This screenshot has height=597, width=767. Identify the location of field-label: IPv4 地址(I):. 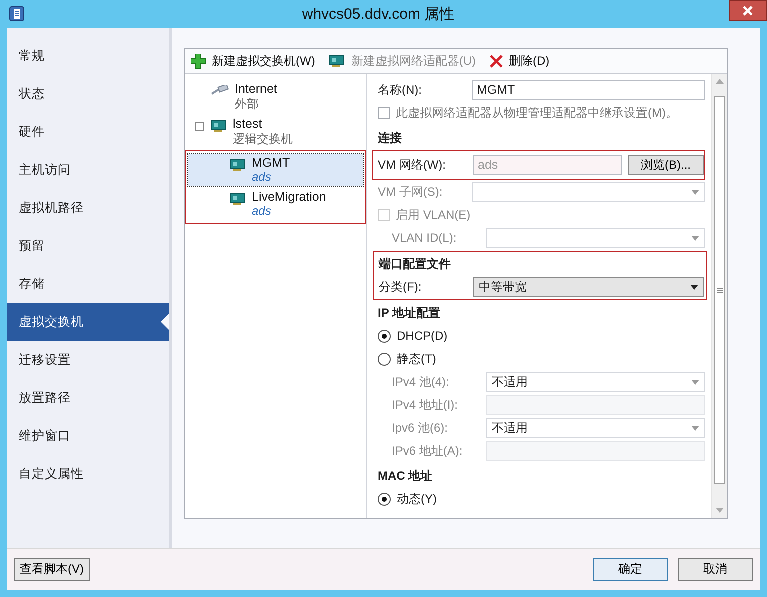
(426, 405).